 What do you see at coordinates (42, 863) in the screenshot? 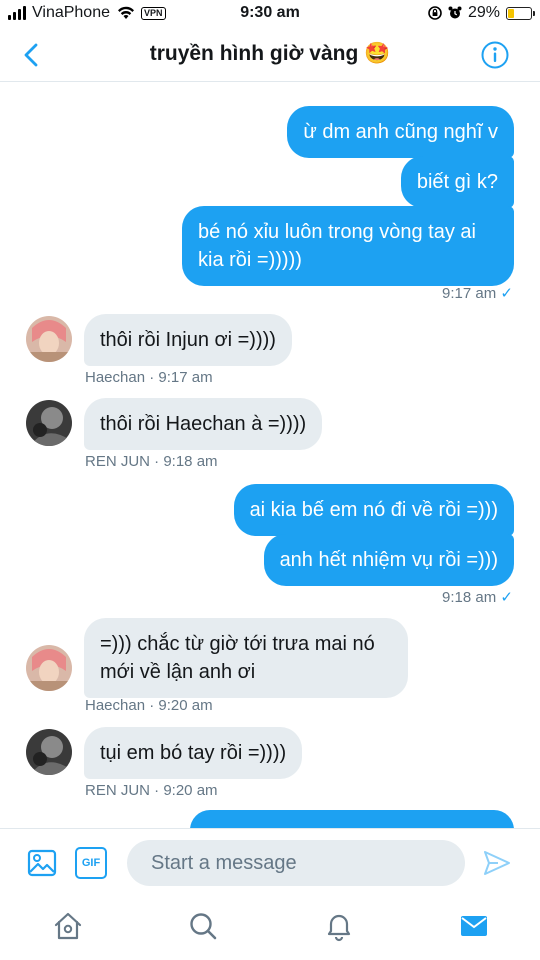
I see `image-icon` at bounding box center [42, 863].